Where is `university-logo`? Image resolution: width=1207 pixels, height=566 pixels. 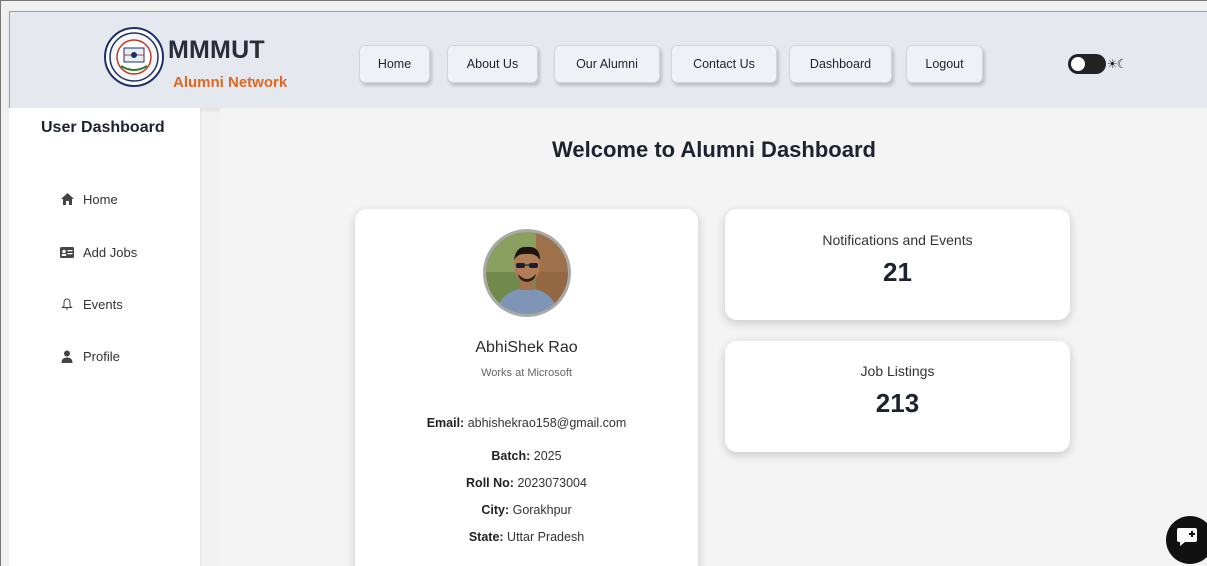 university-logo is located at coordinates (134, 57).